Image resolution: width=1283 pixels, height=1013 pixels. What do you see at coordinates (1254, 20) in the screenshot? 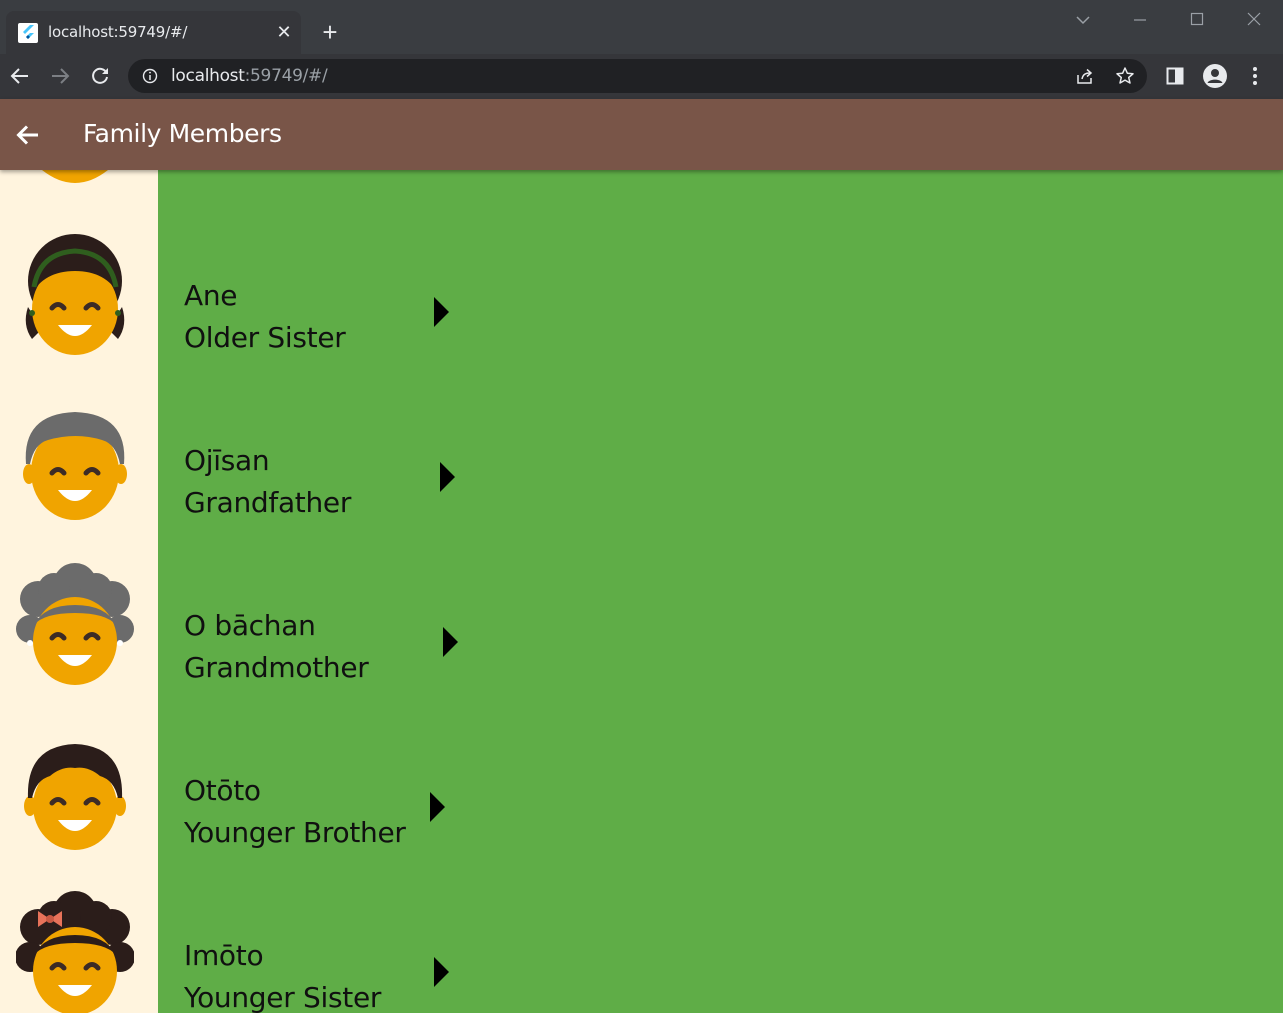
I see `close-window-icon` at bounding box center [1254, 20].